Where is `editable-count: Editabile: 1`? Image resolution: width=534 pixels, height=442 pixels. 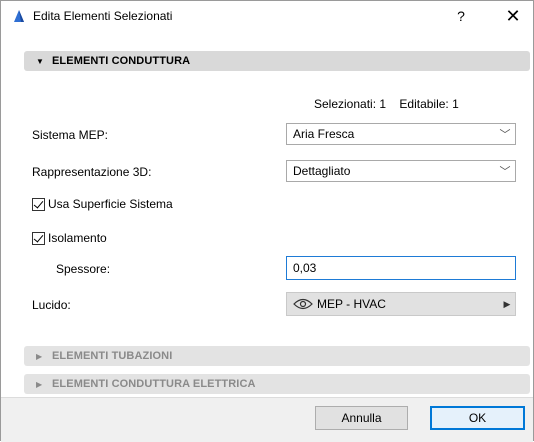
editable-count: Editabile: 1 is located at coordinates (429, 104).